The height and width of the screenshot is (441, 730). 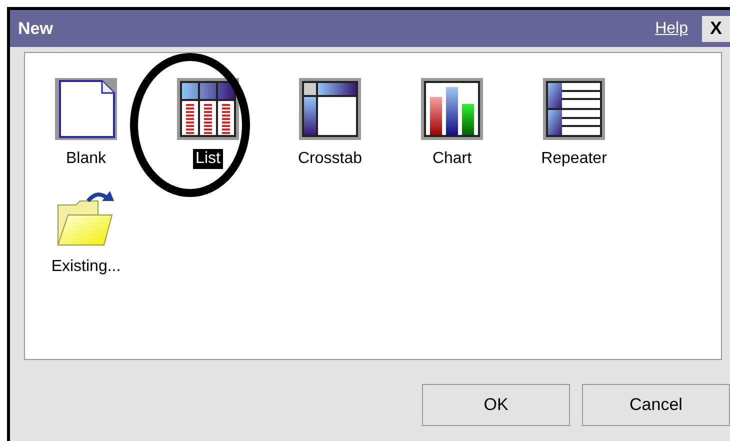 I want to click on dialog-button: Cancel, so click(x=656, y=405).